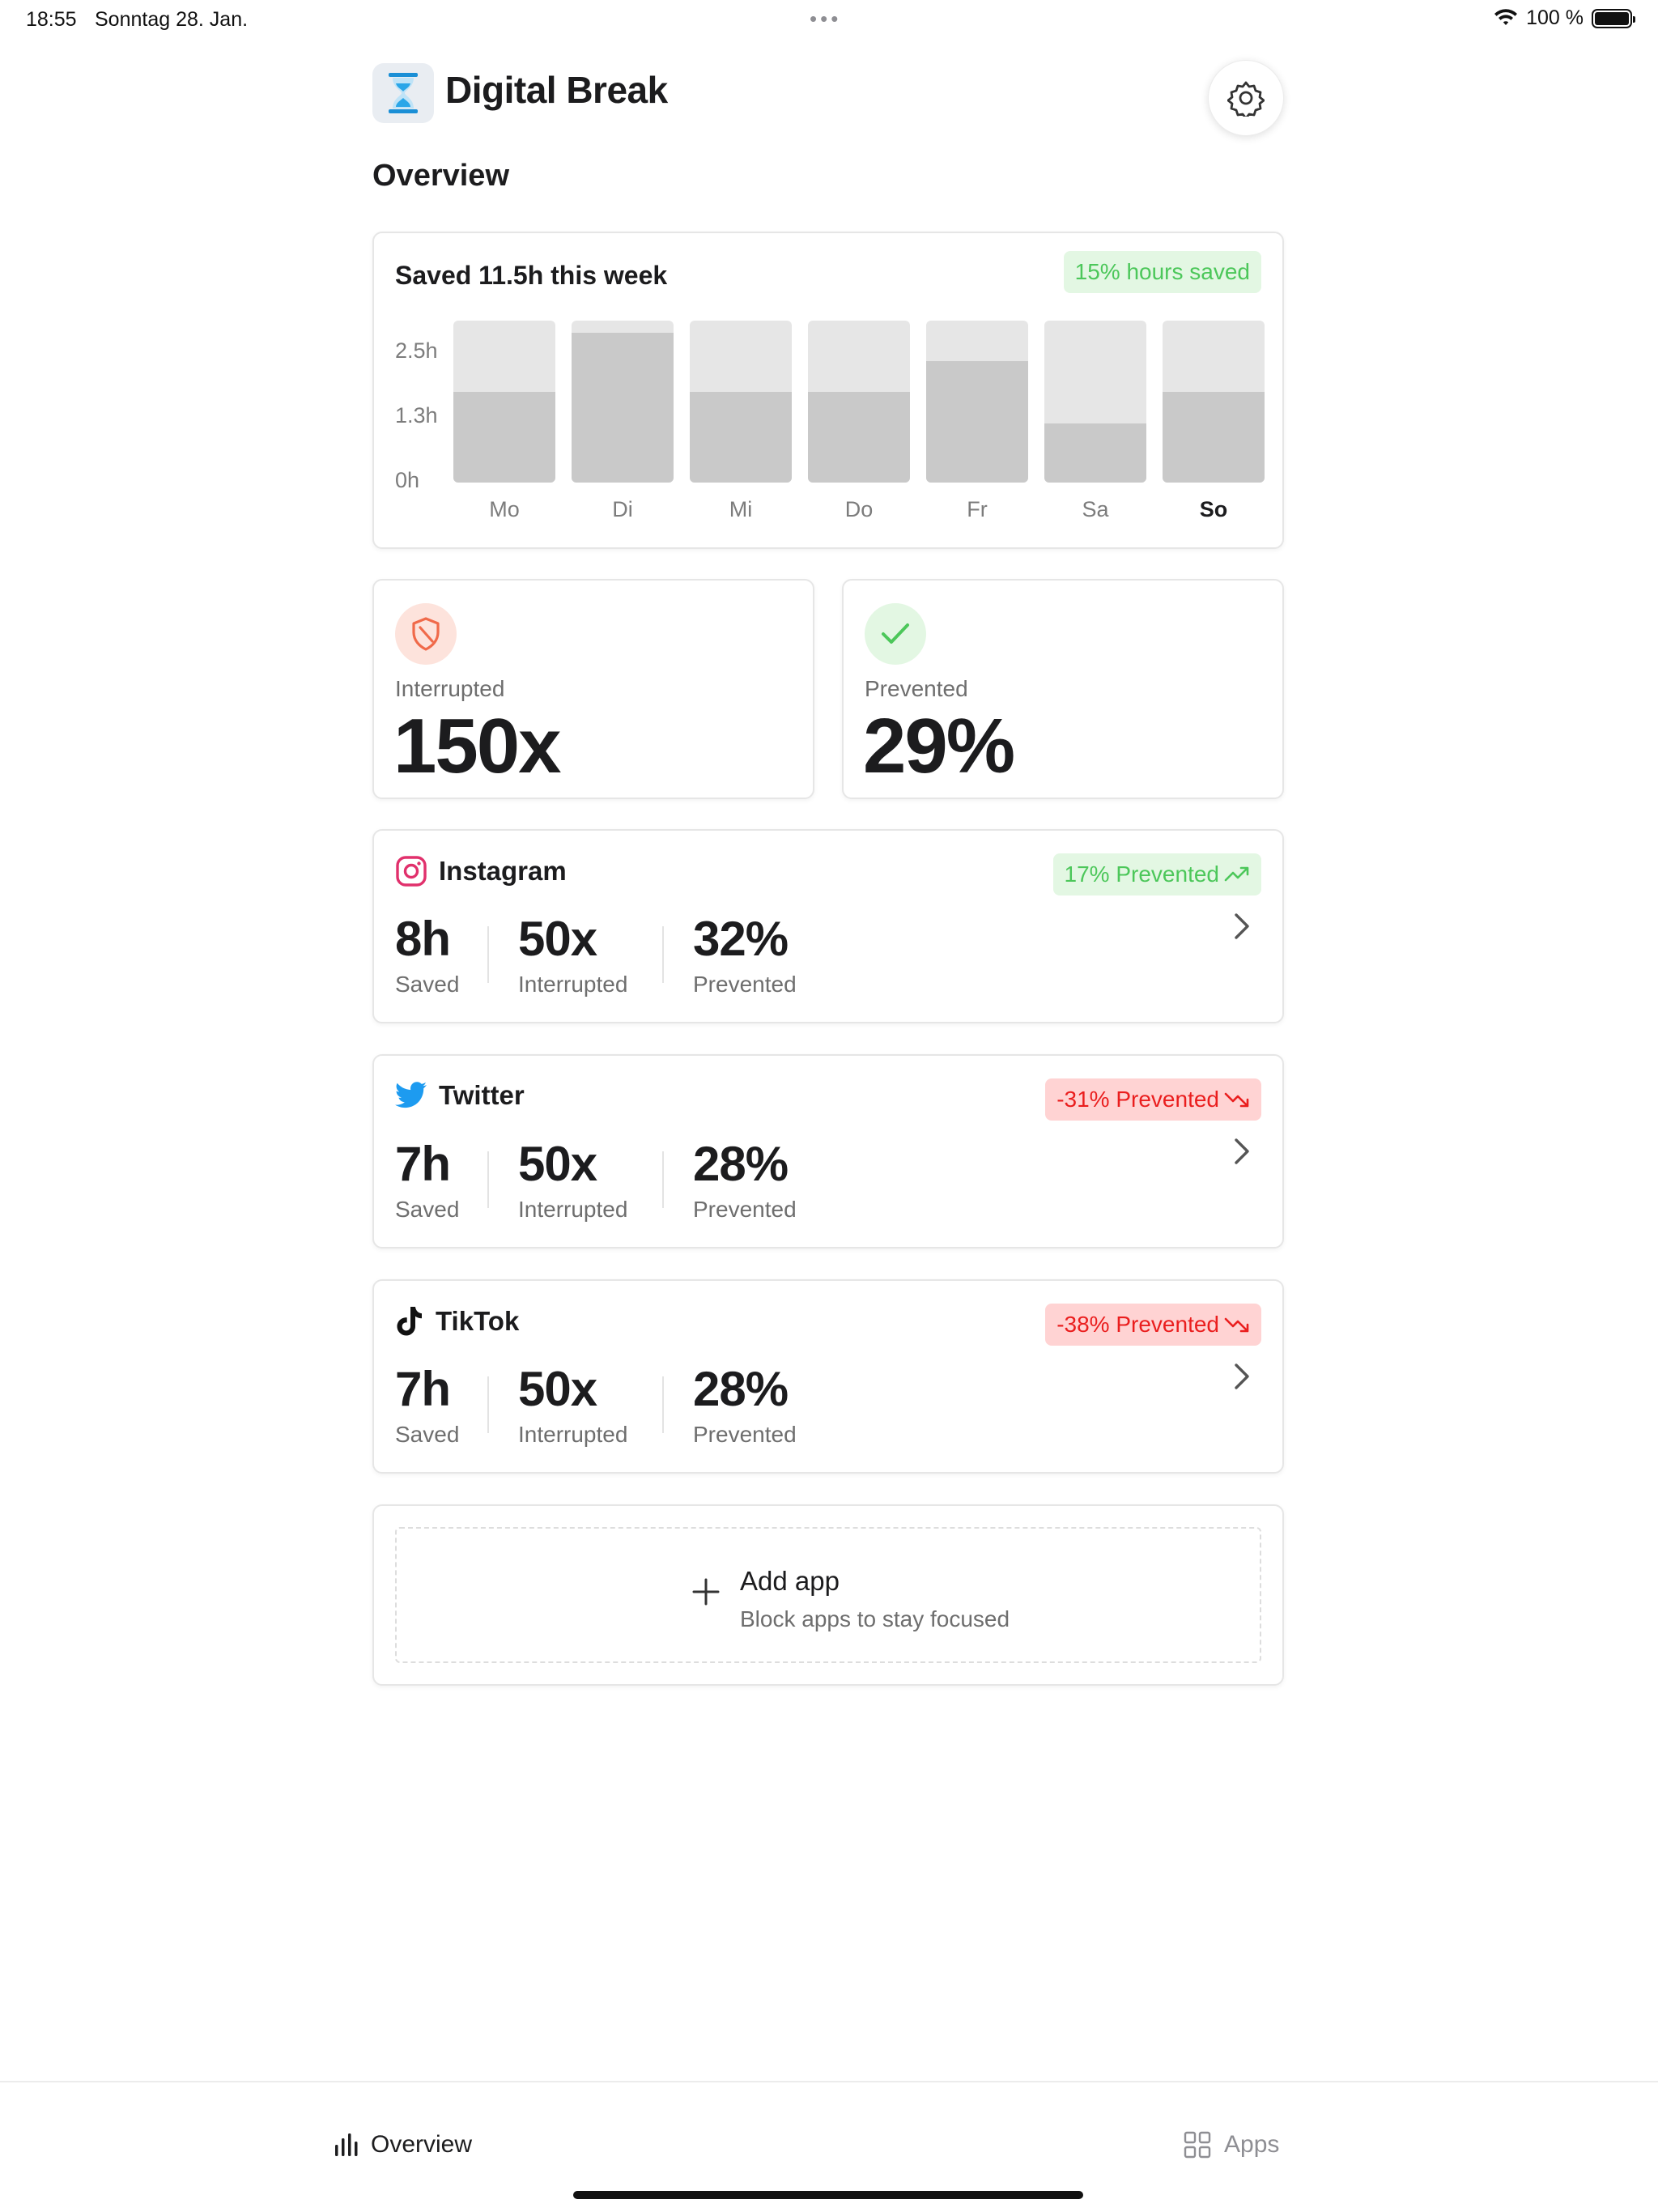 This screenshot has height=2212, width=1658. What do you see at coordinates (504, 509) in the screenshot?
I see `day-label: Mo` at bounding box center [504, 509].